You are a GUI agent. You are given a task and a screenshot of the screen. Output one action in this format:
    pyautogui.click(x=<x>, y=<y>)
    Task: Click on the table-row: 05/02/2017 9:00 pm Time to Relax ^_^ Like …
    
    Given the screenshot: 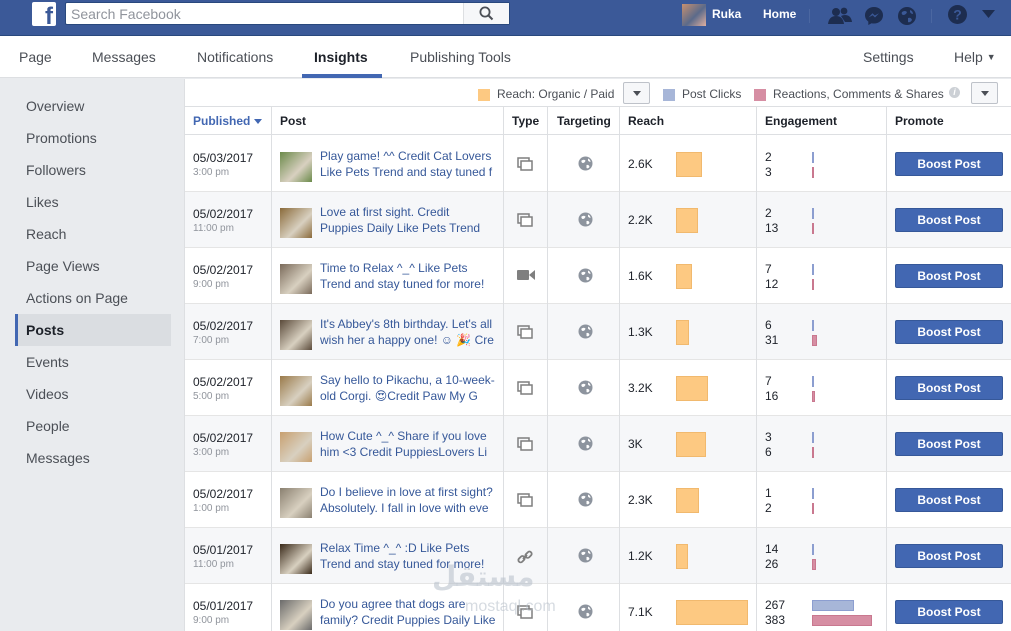 What is the action you would take?
    pyautogui.click(x=598, y=276)
    